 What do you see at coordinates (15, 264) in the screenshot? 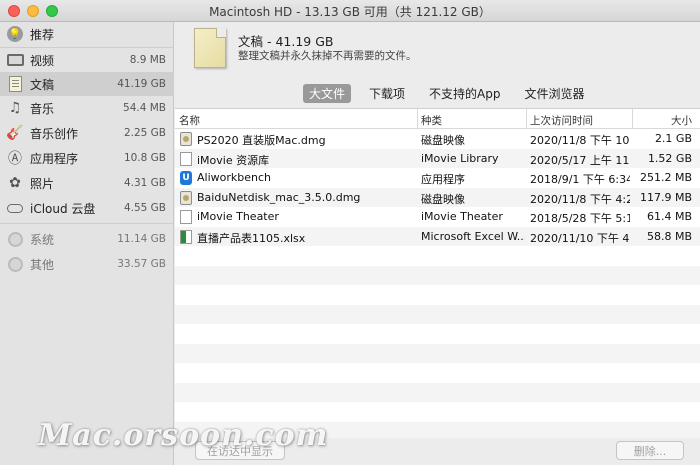
I see `other-disc-icon` at bounding box center [15, 264].